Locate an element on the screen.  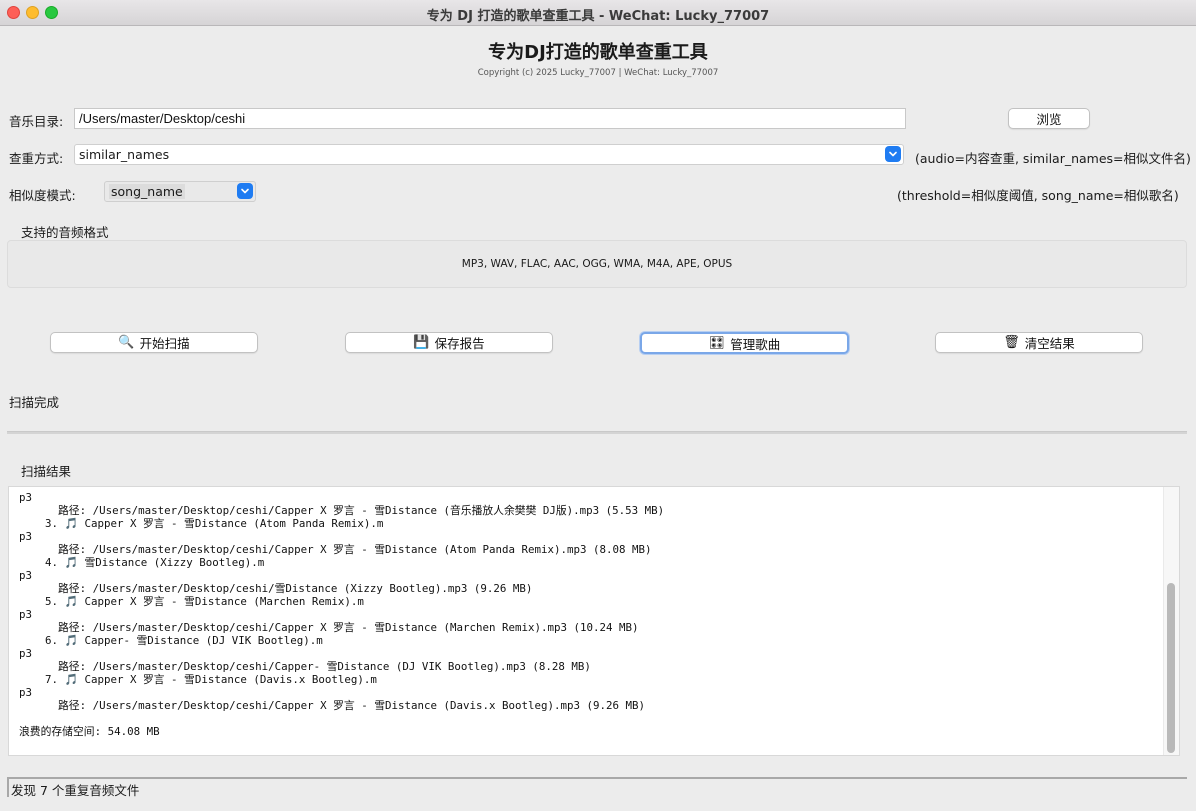
start-scan-label: 开始扫描 is located at coordinates (164, 343).